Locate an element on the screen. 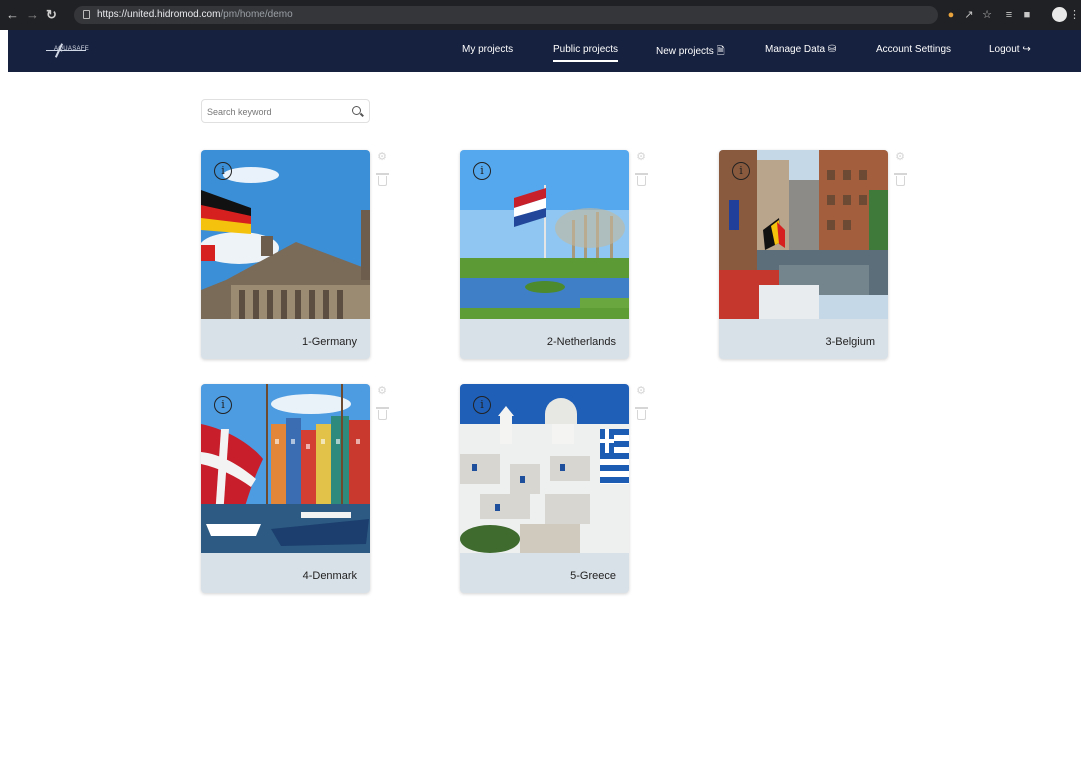  share-icon: ↗ is located at coordinates (969, 15).